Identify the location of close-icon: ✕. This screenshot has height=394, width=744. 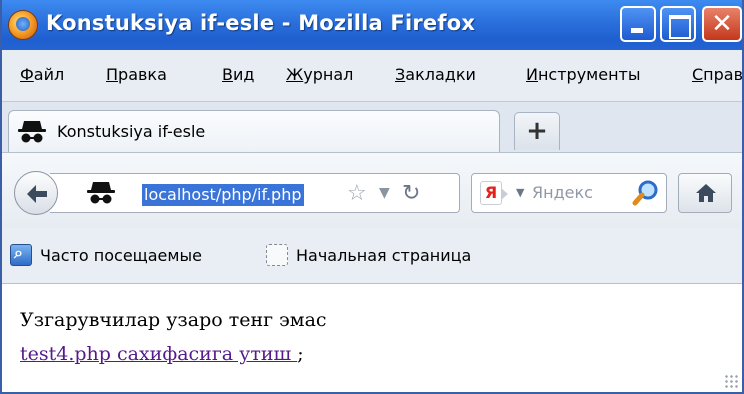
(722, 24).